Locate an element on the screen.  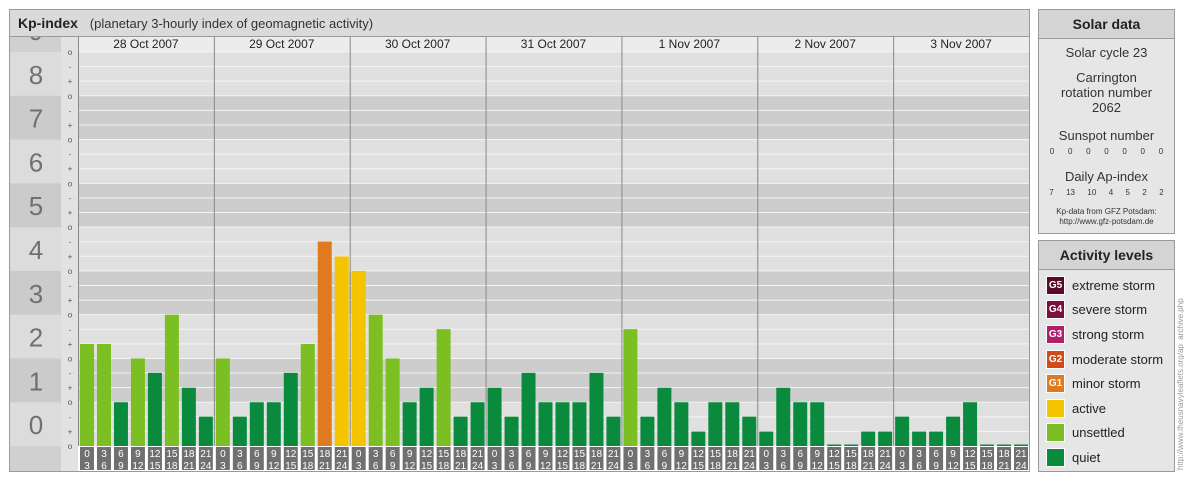
legend-item: G3 strong storm is located at coordinates (1106, 334).